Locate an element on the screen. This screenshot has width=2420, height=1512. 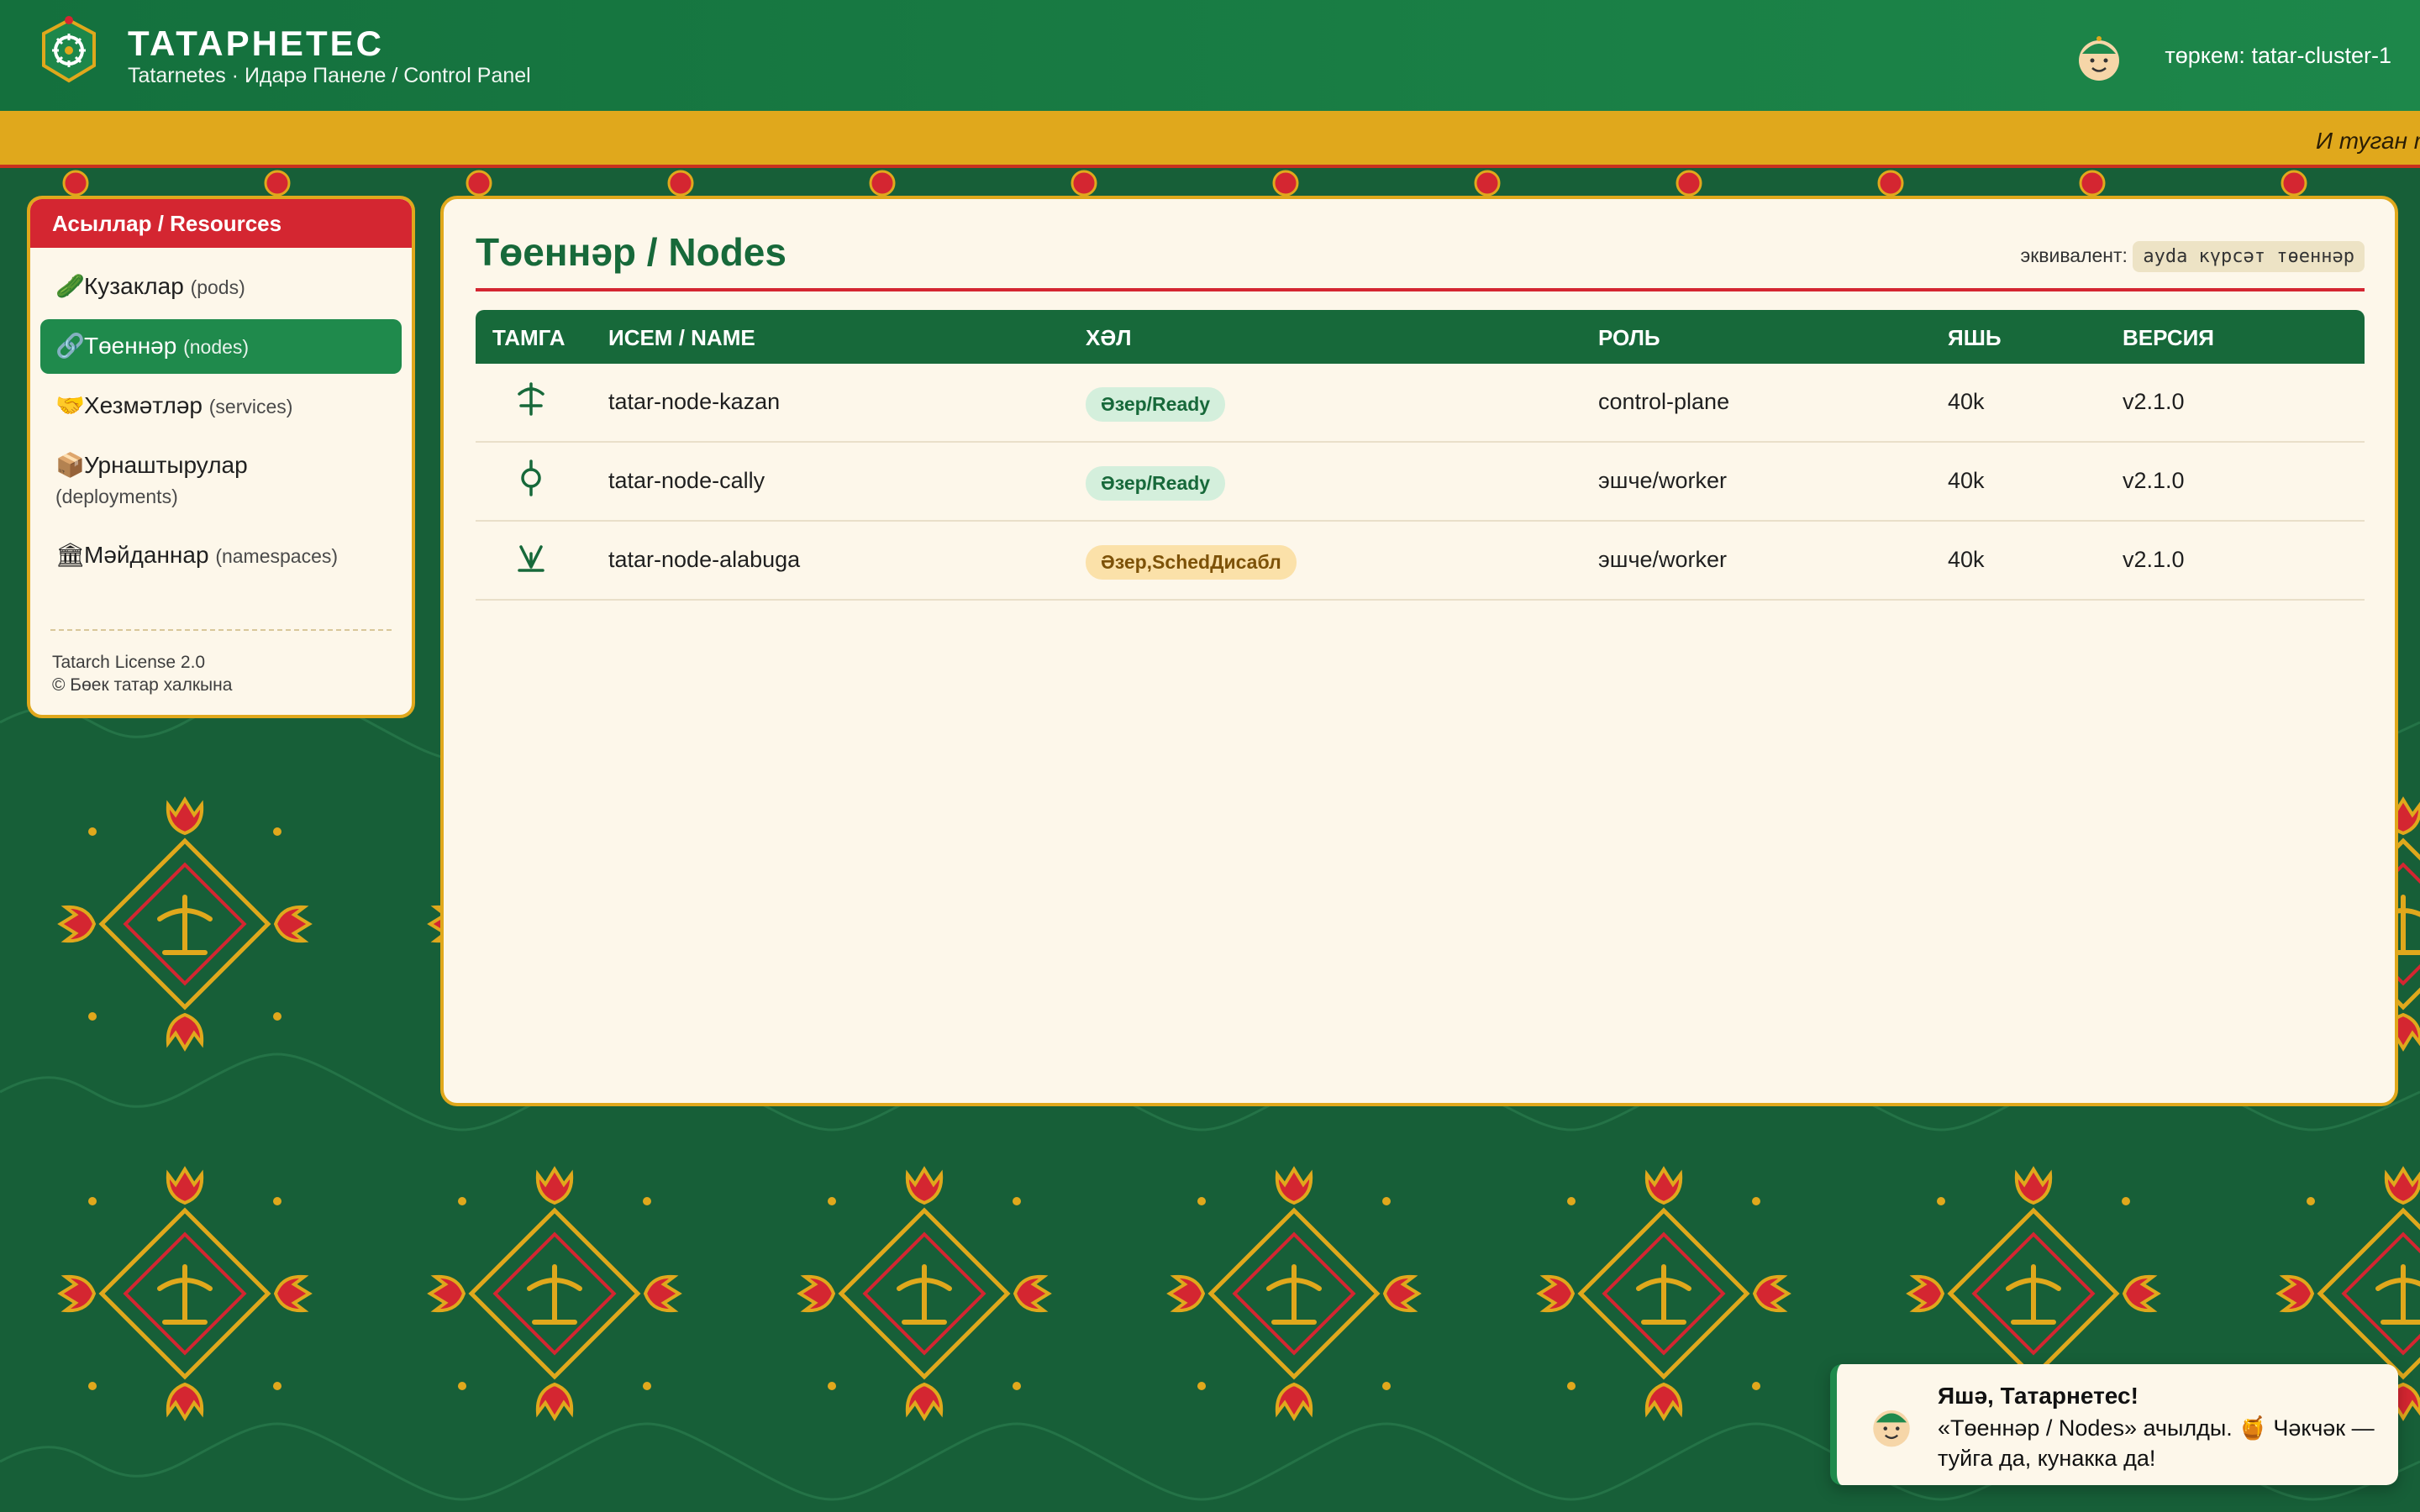
sidebar-item-sublabel: (namespaces) is located at coordinates (277, 556).